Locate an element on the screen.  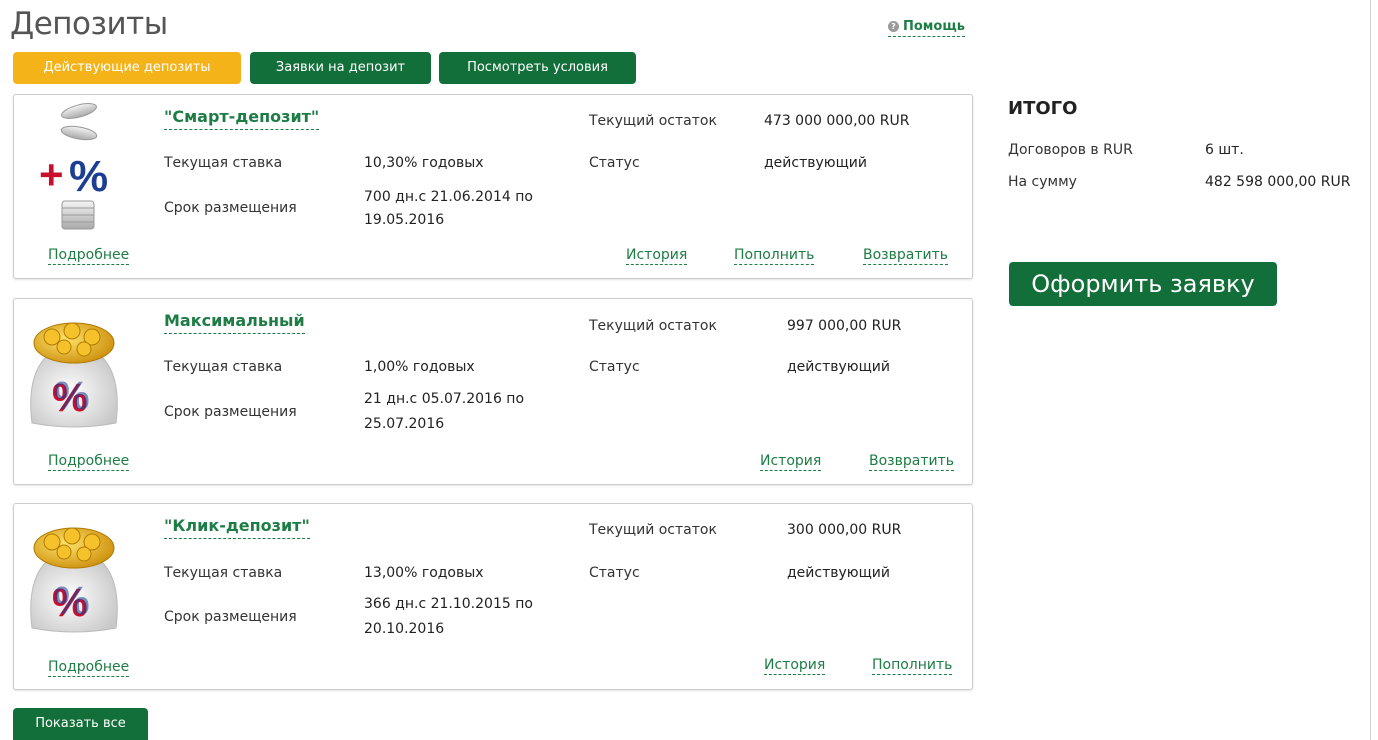
term-value-line1: 21 дн.с 05.07.2016 по is located at coordinates (444, 399).